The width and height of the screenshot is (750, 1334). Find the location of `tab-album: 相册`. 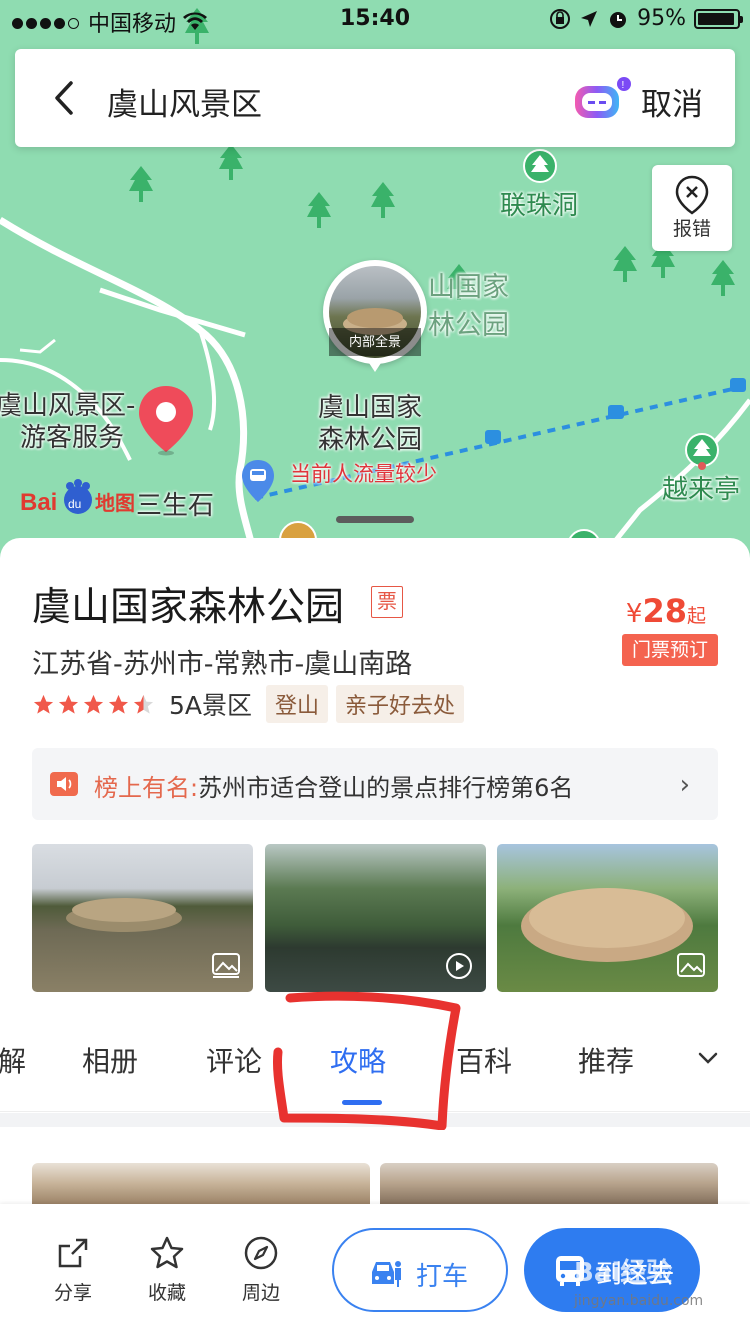

tab-album: 相册 is located at coordinates (110, 1060).